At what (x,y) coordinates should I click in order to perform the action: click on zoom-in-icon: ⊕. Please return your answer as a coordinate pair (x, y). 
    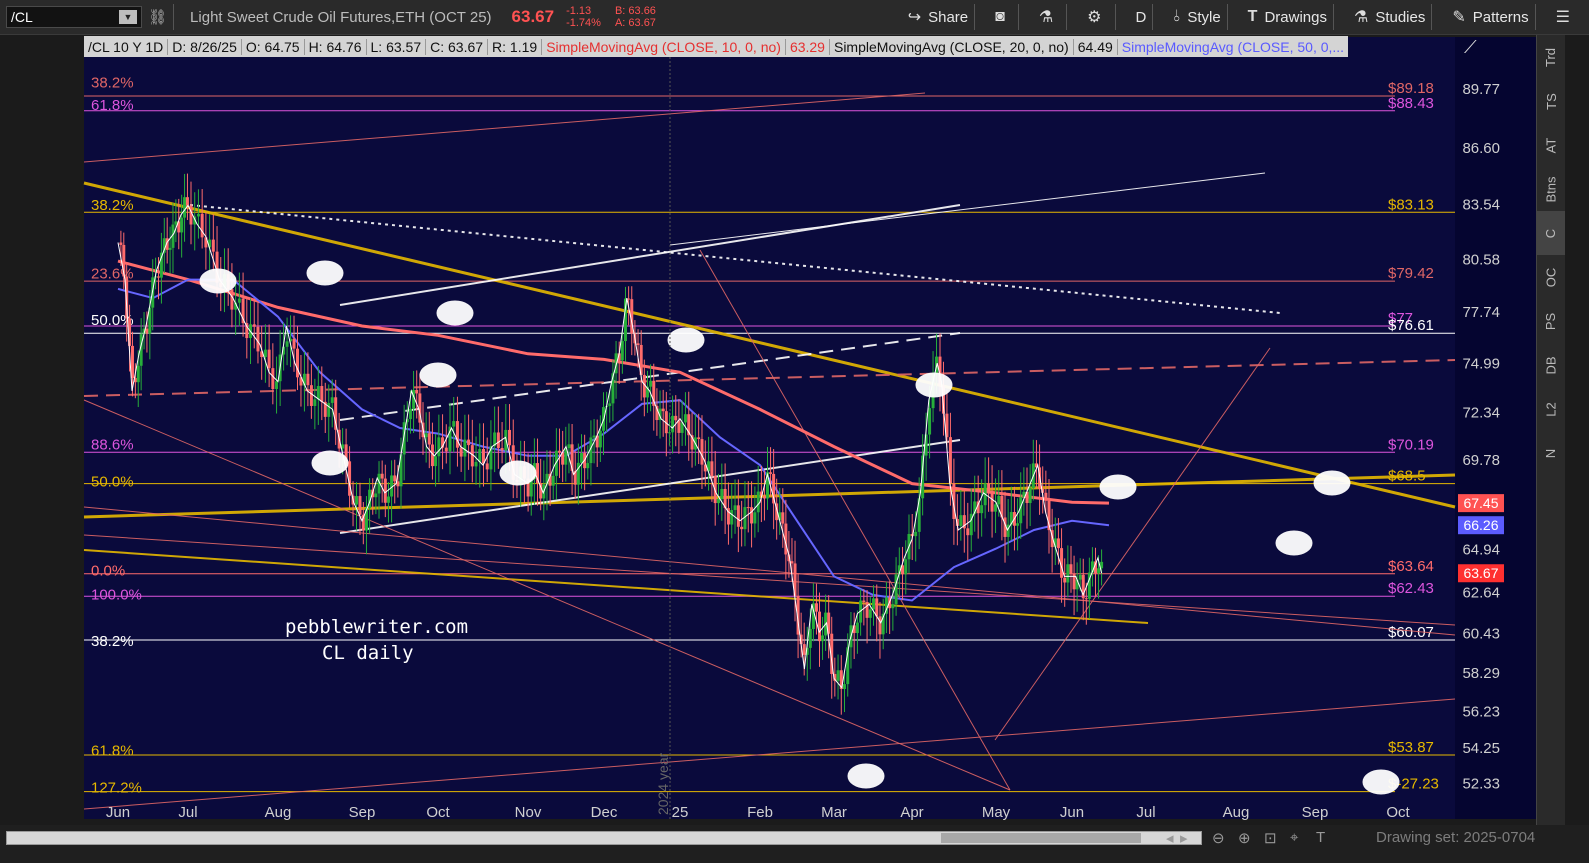
    Looking at the image, I should click on (1244, 838).